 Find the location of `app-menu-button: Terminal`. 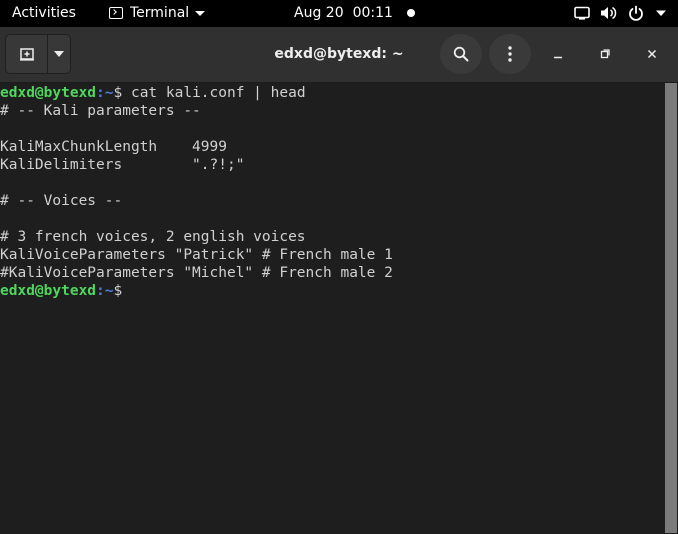

app-menu-button: Terminal is located at coordinates (157, 13).